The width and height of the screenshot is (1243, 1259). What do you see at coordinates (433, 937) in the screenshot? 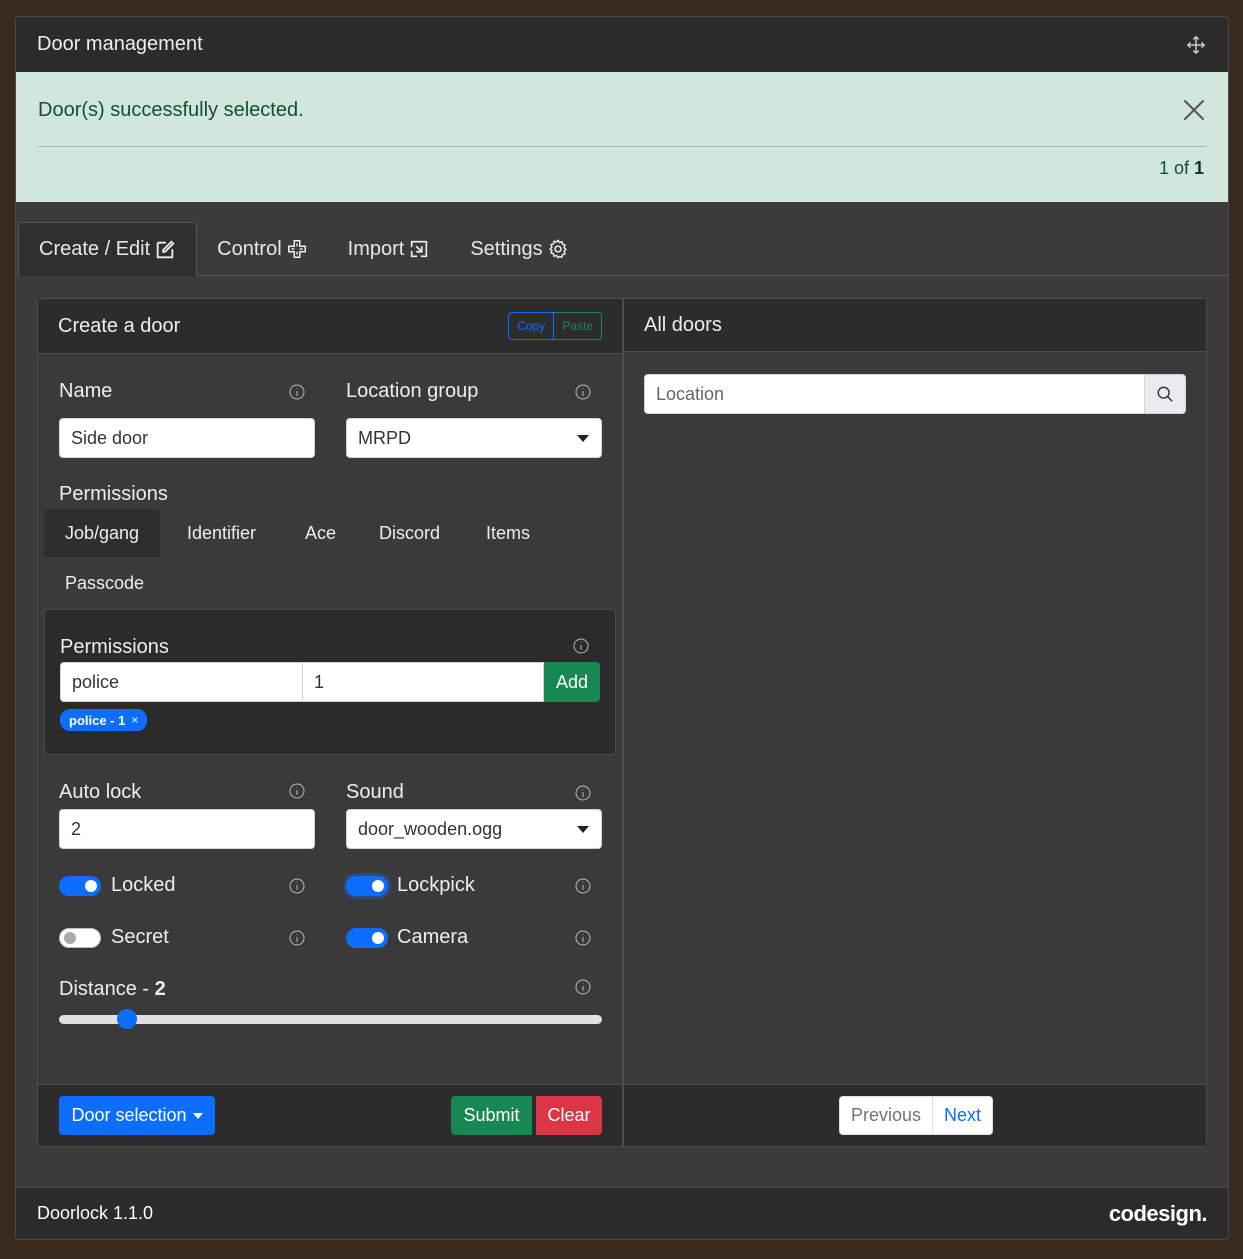
I see `camera-label: Camera` at bounding box center [433, 937].